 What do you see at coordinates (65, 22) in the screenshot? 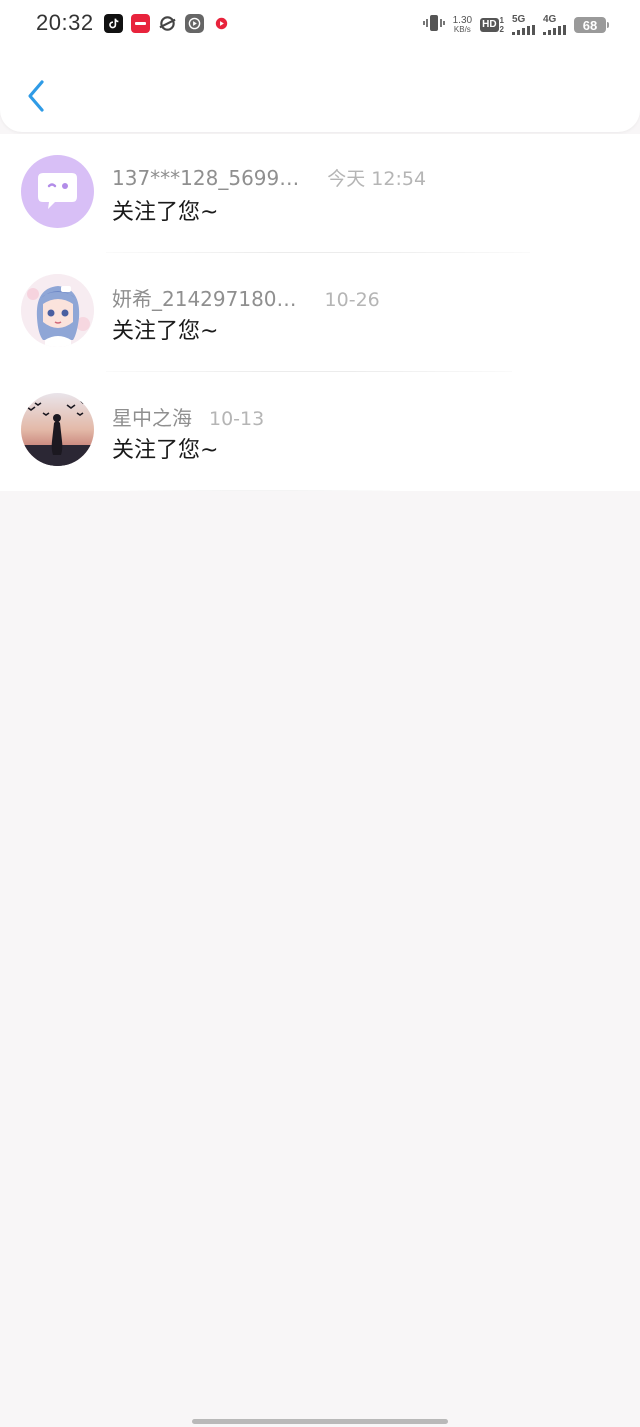
I see `status-time: 20:32` at bounding box center [65, 22].